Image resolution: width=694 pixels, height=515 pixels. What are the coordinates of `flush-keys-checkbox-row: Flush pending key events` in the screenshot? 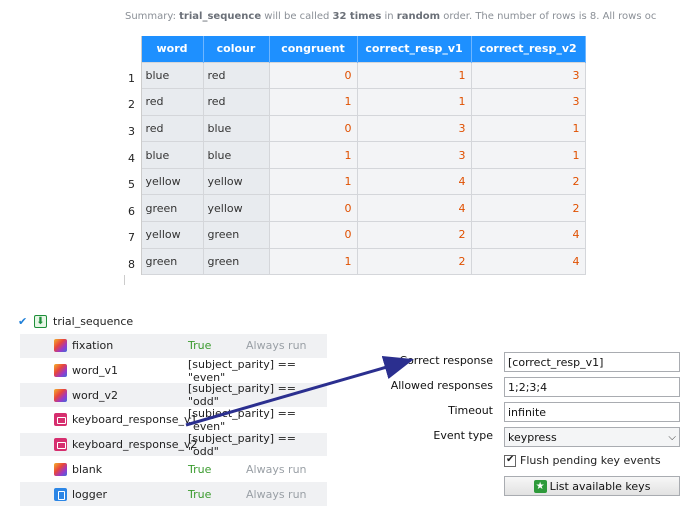 It's located at (582, 460).